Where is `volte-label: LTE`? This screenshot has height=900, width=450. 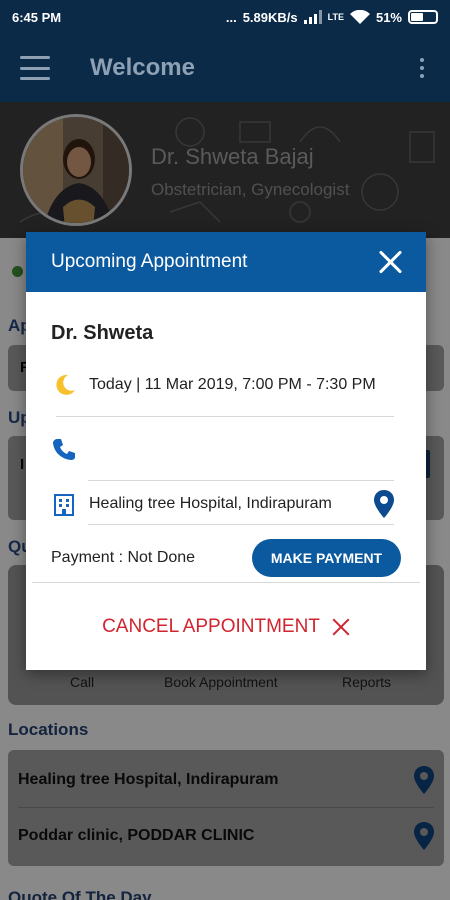
volte-label: LTE is located at coordinates (335, 17).